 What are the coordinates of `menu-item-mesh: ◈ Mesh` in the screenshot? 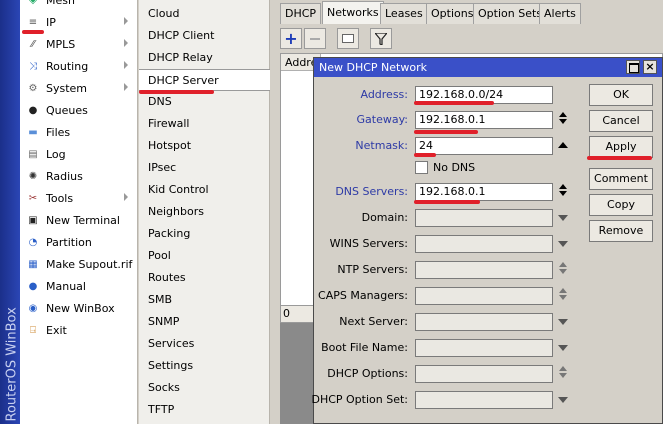 It's located at (79, 5).